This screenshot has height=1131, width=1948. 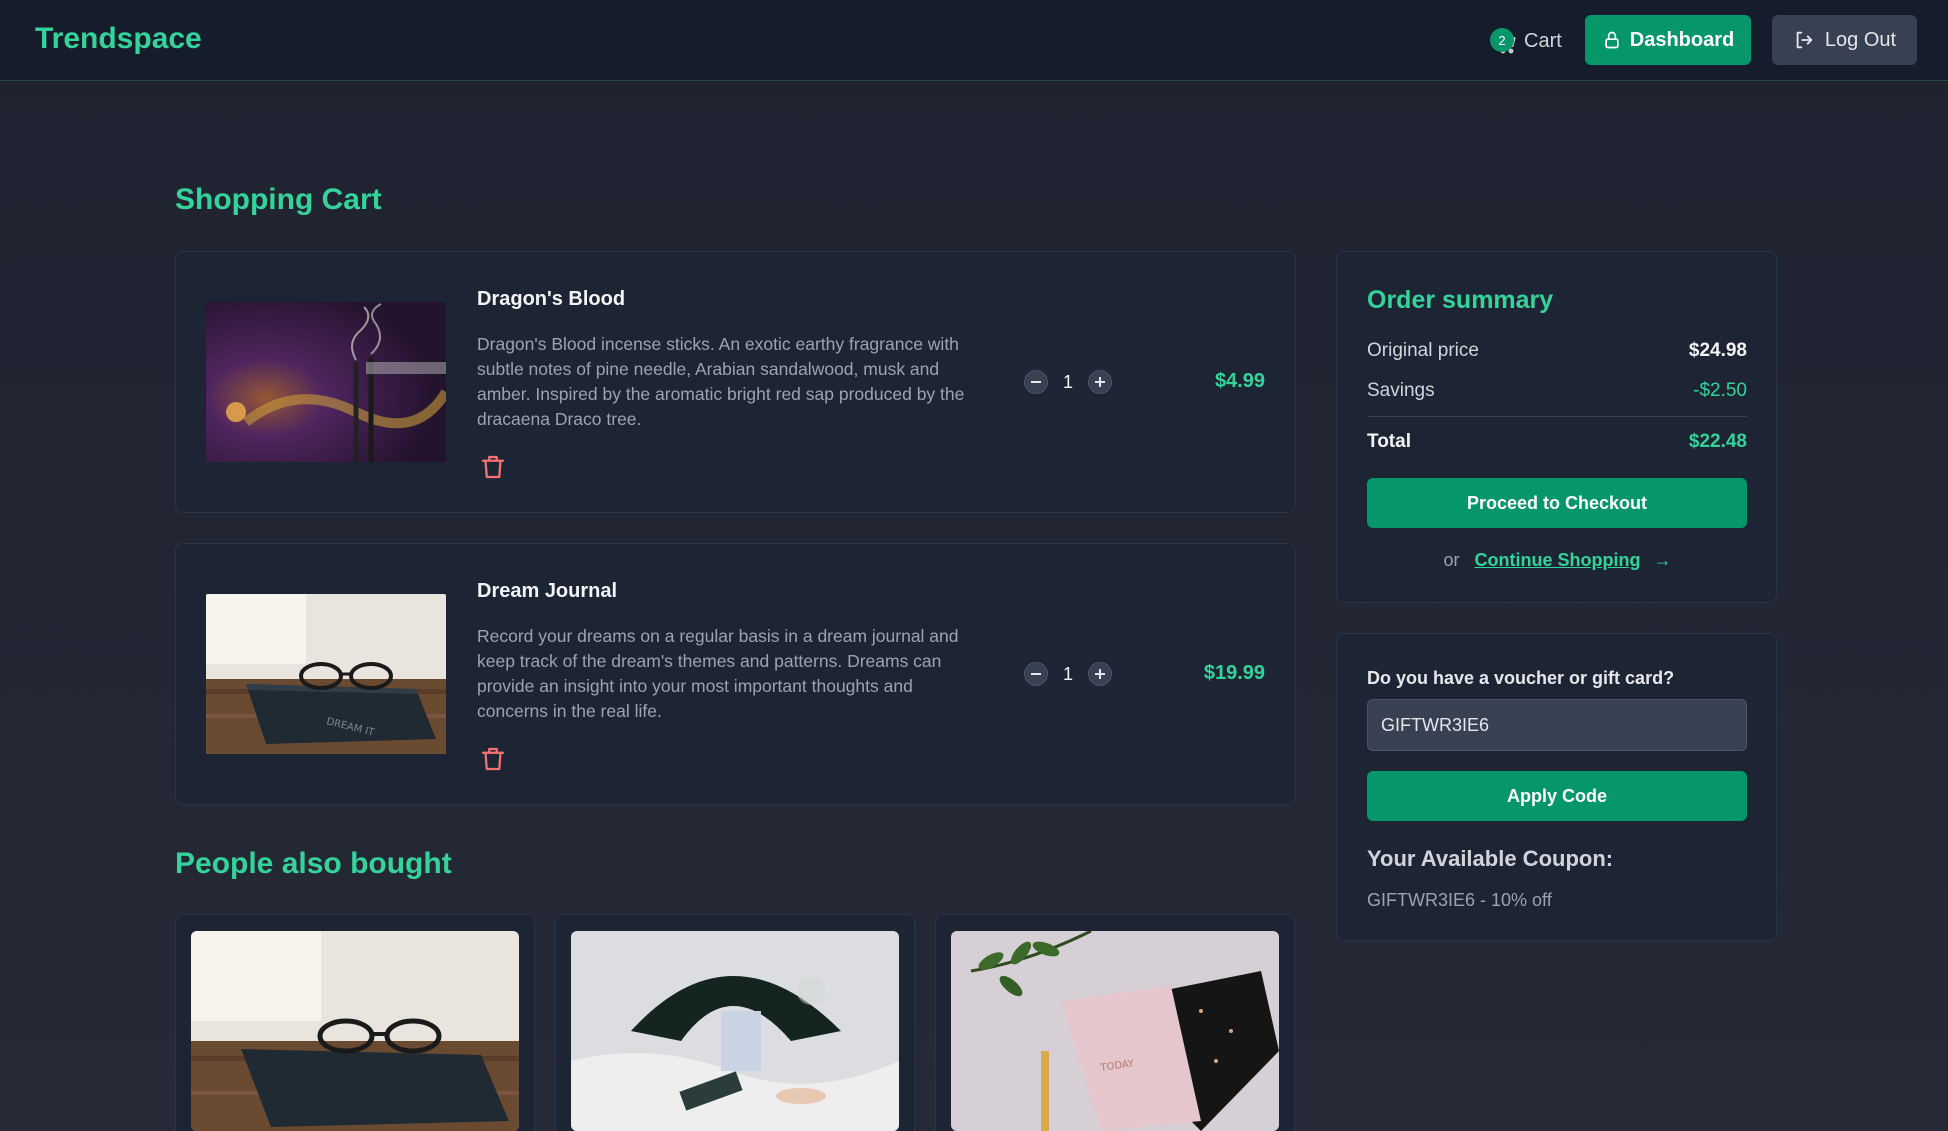 What do you see at coordinates (1557, 391) in the screenshot?
I see `savings-row: Savings -$2.50` at bounding box center [1557, 391].